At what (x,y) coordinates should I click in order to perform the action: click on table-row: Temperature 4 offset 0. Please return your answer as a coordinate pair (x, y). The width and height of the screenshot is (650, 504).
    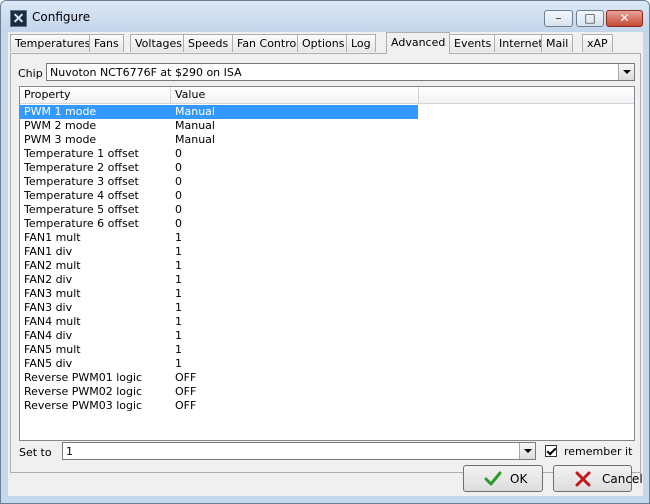
    Looking at the image, I should click on (327, 196).